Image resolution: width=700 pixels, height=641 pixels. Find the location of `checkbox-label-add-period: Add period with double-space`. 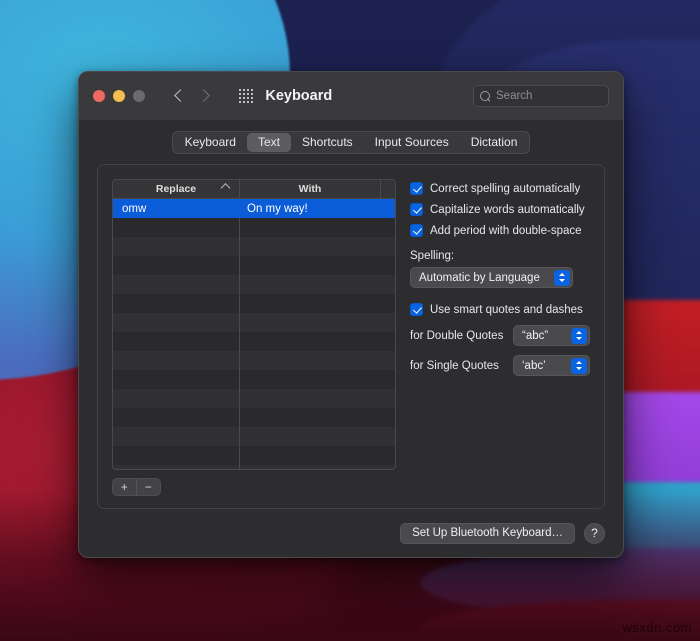

checkbox-label-add-period: Add period with double-space is located at coordinates (506, 230).